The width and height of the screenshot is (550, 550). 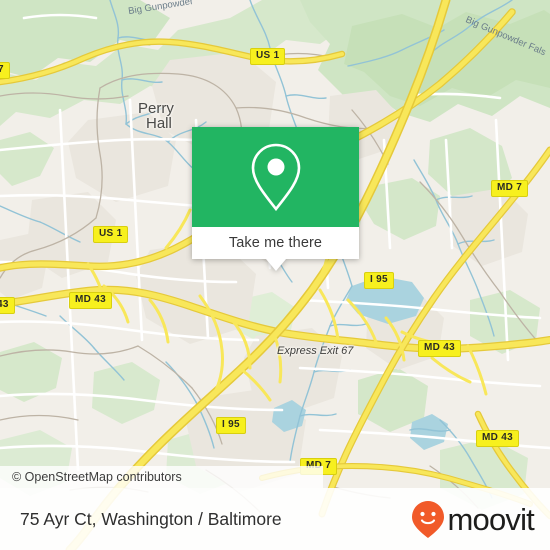 I want to click on shield-us-1-north: US 1, so click(x=268, y=56).